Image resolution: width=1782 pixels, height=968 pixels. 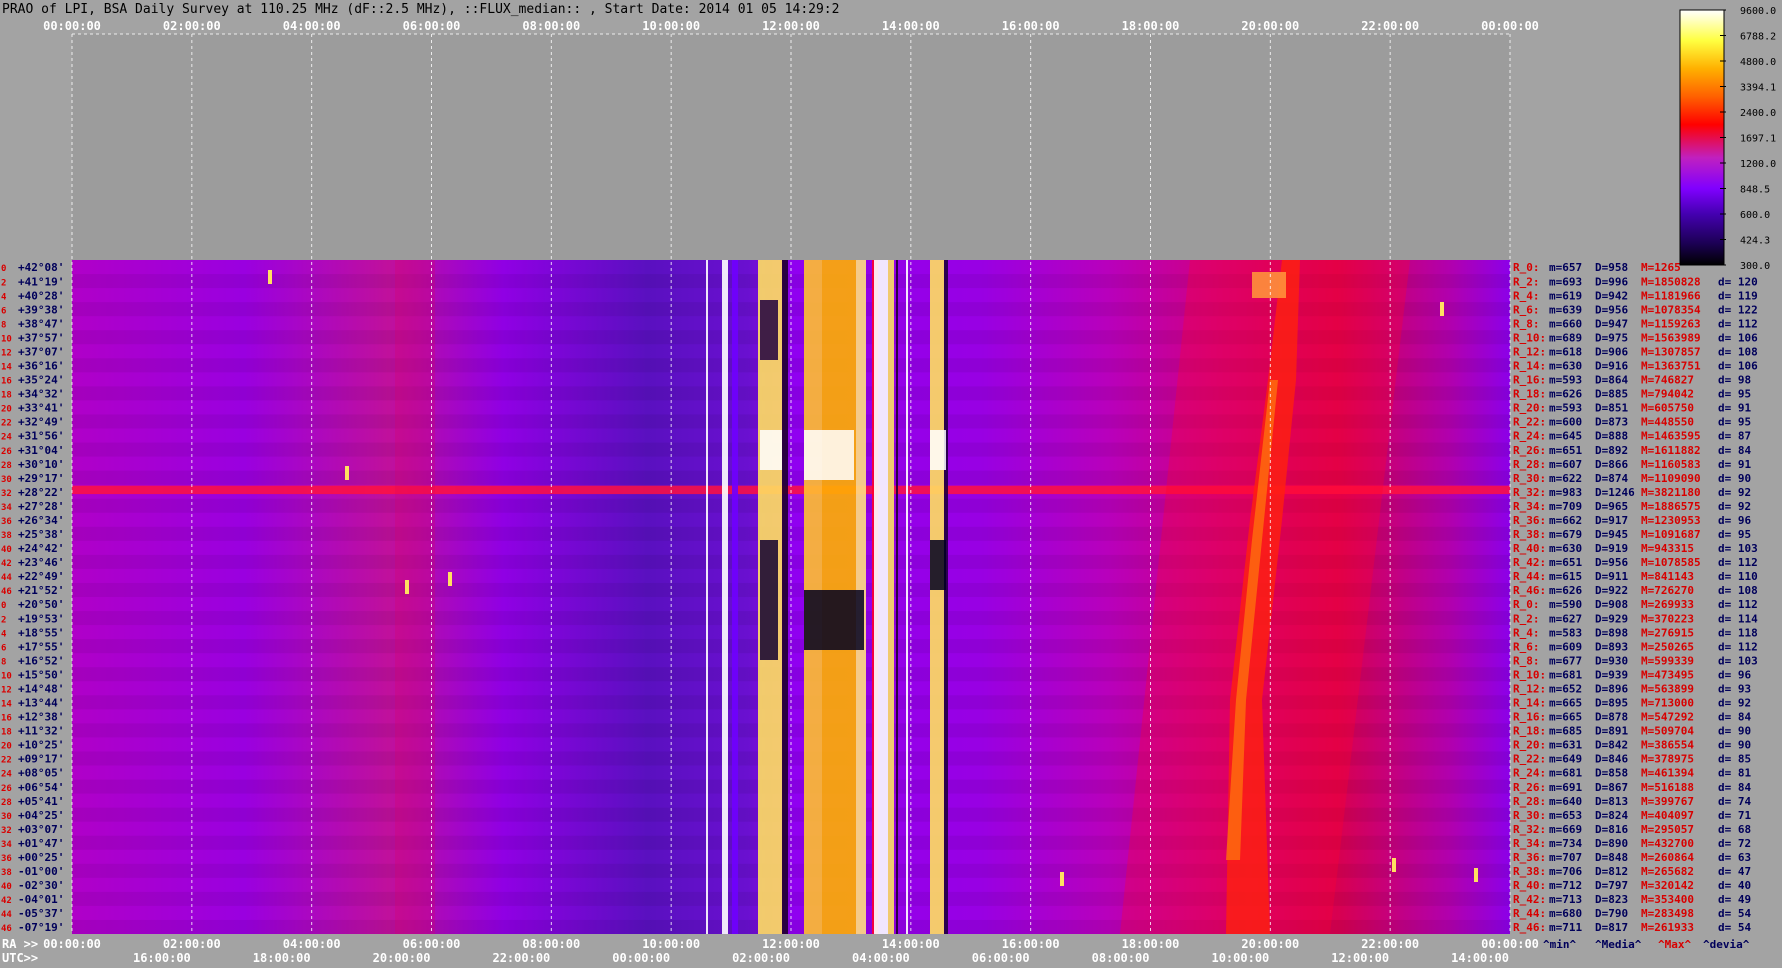 I want to click on stat-median: D=965, so click(x=1611, y=506).